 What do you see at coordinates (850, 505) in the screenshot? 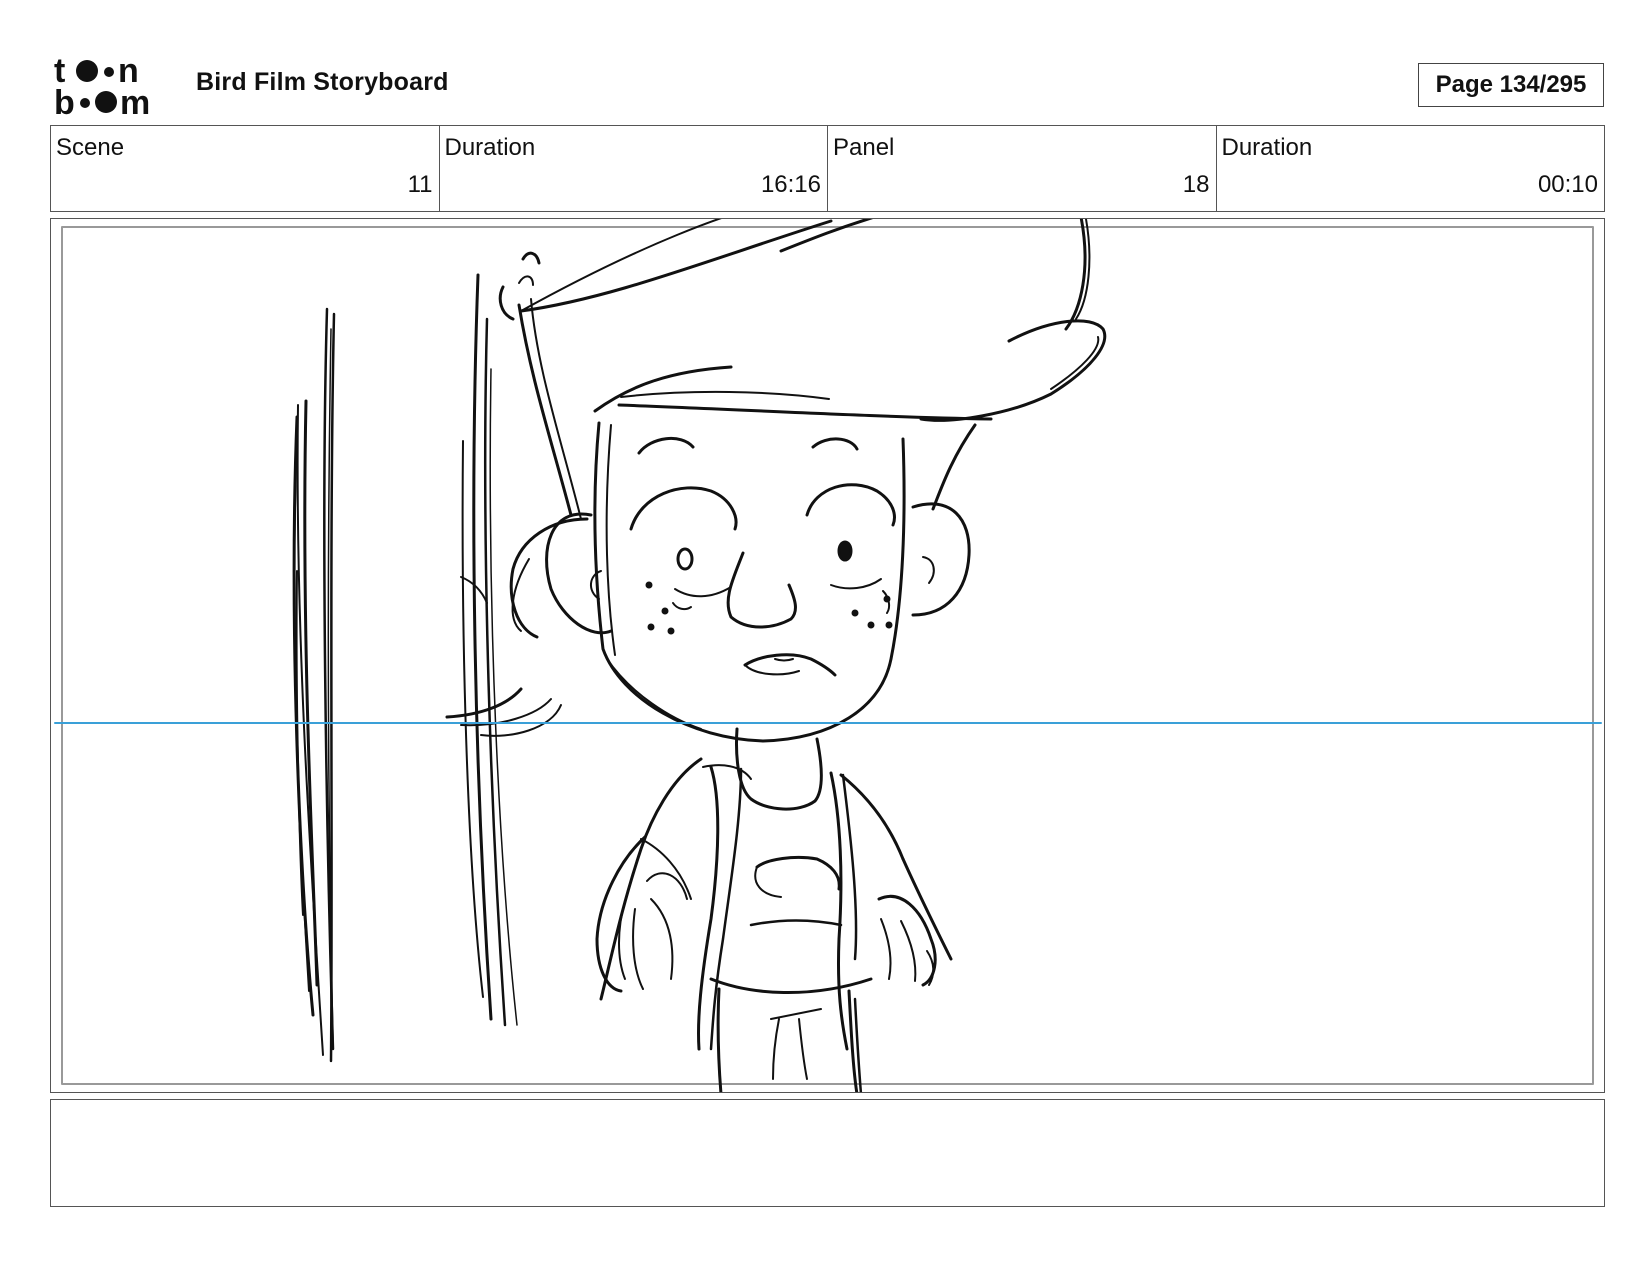
I see `right-eye-lid` at bounding box center [850, 505].